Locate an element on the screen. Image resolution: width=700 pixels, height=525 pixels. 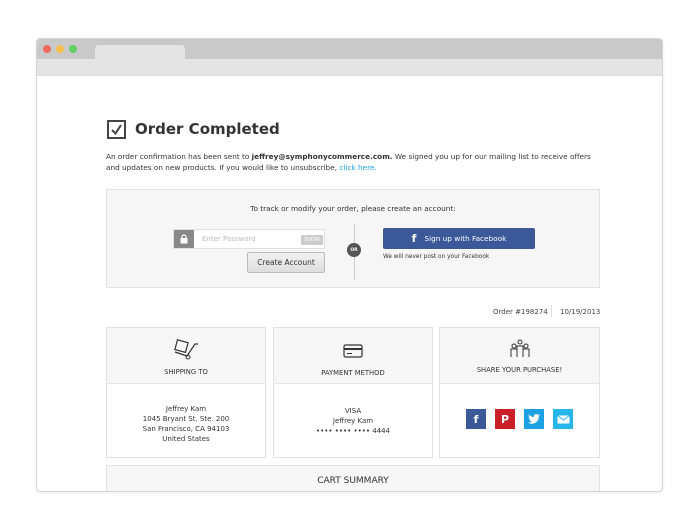
address-line: 1045 Bryant St. Ste. 200 is located at coordinates (186, 419).